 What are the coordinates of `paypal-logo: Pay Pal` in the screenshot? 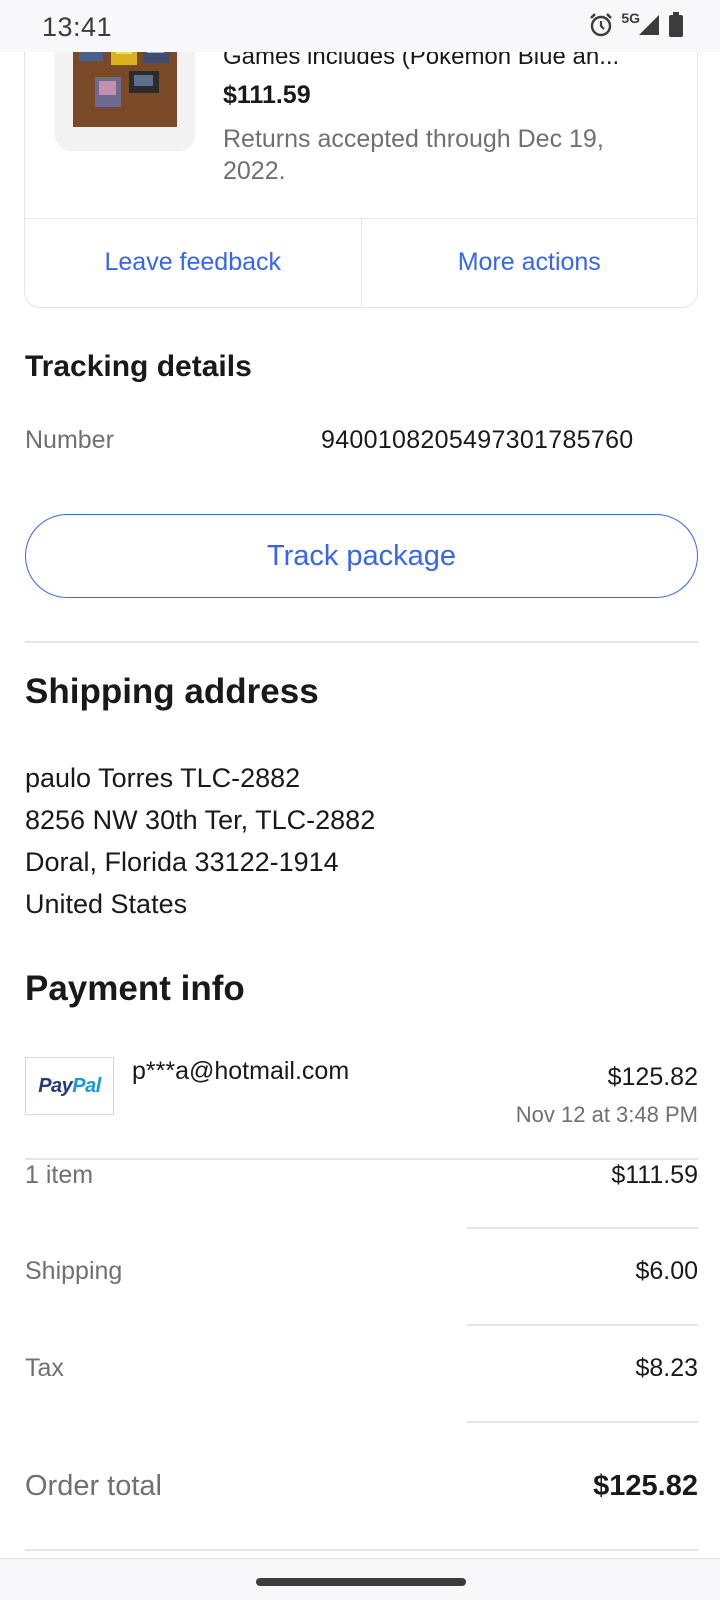 It's located at (69, 1086).